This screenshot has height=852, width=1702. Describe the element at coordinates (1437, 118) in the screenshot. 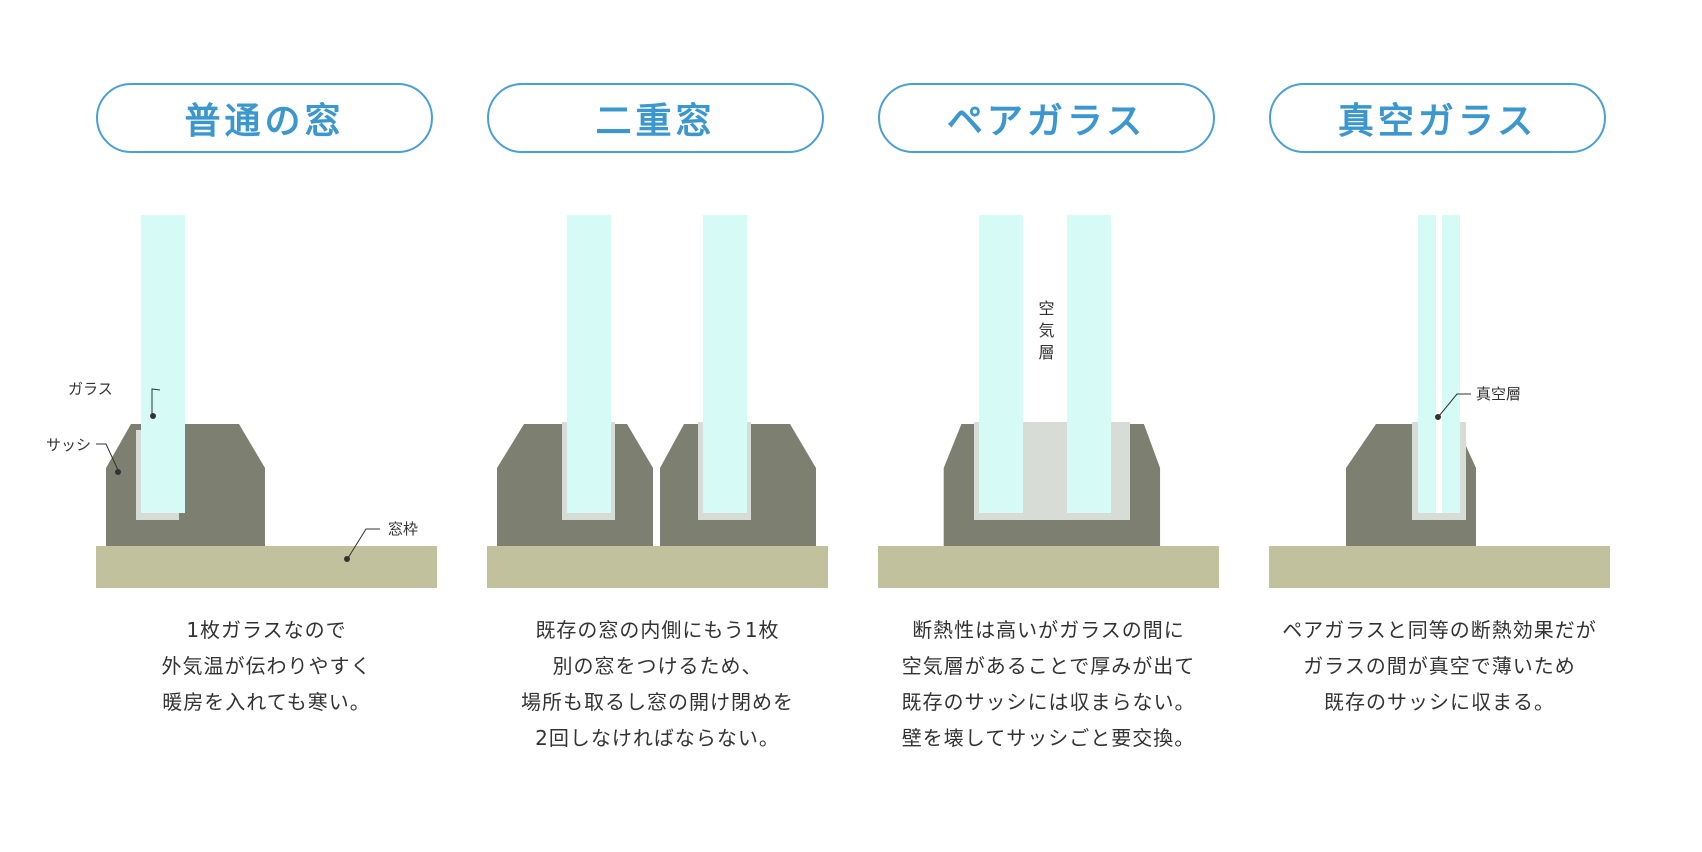

I see `panel-title: 真空ガラス` at that location.